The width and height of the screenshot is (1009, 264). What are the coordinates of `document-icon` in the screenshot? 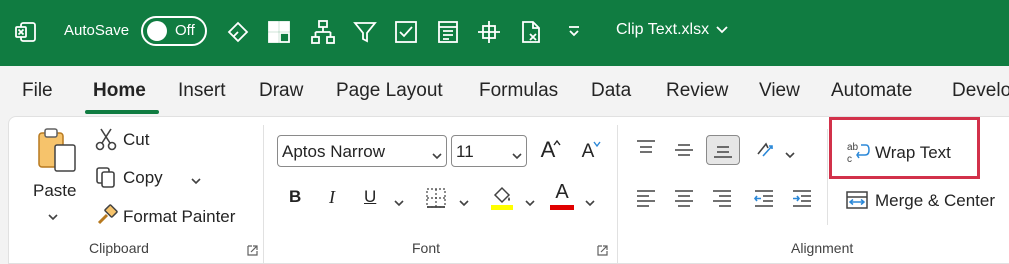 It's located at (531, 32).